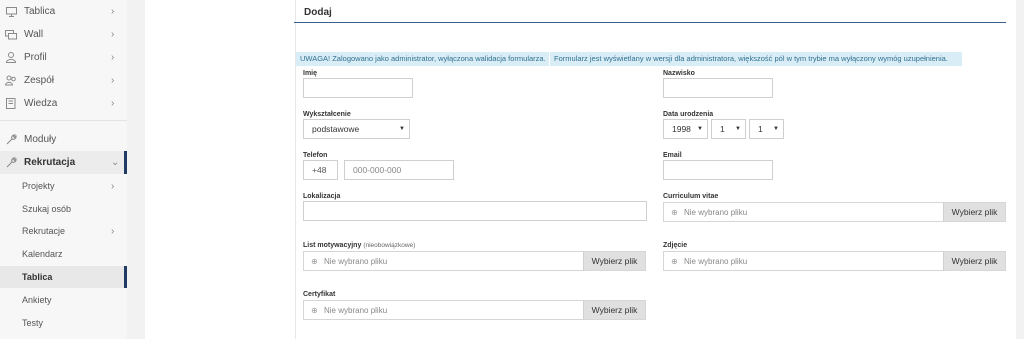 This screenshot has width=1024, height=339. What do you see at coordinates (63, 103) in the screenshot?
I see `sidebar-item-wiedza: Wiedza ›` at bounding box center [63, 103].